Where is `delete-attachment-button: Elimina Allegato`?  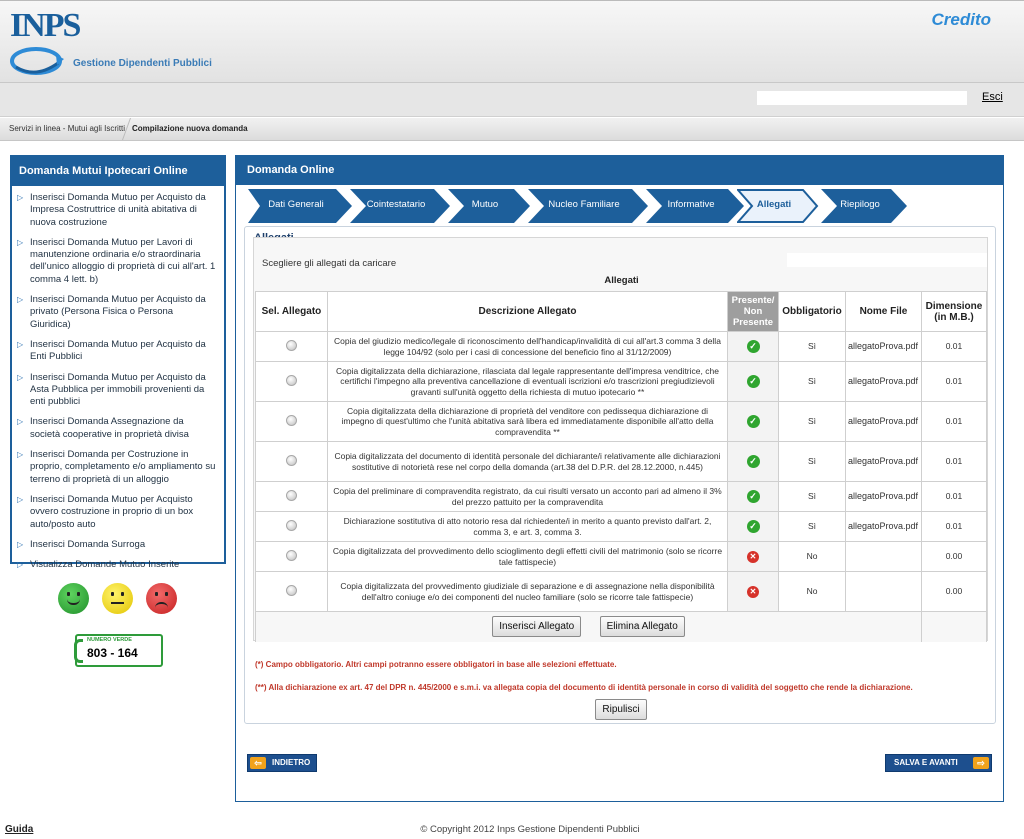
delete-attachment-button: Elimina Allegato is located at coordinates (642, 627).